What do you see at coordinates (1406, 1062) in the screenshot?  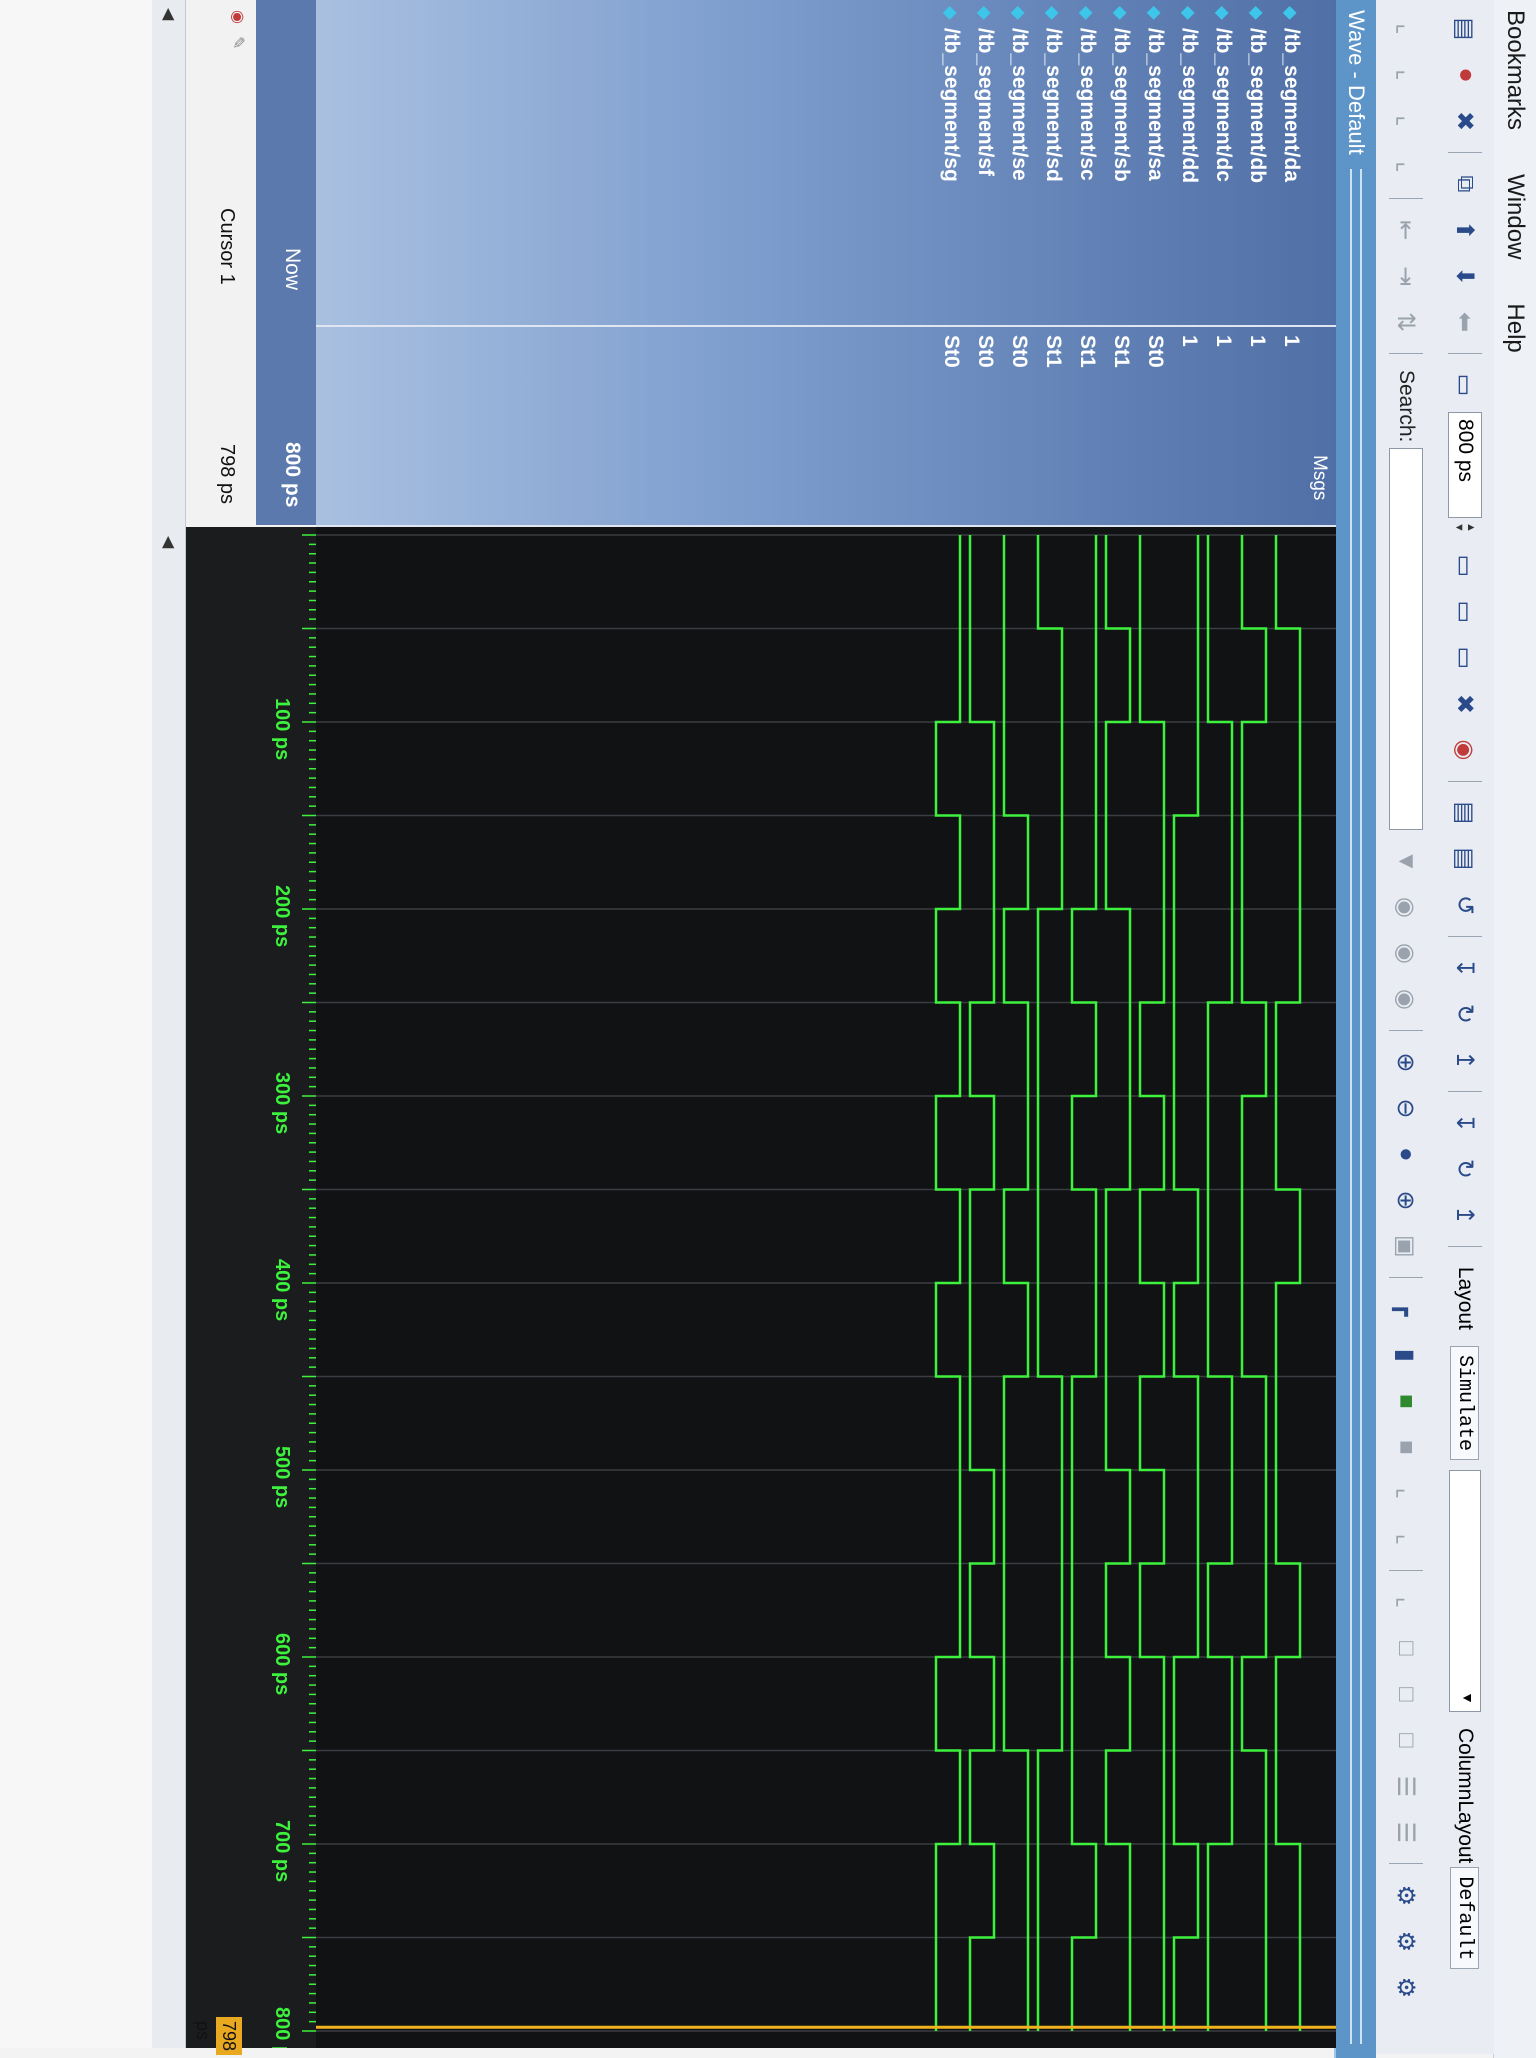 I see `zoom-in-icon: ⊕` at bounding box center [1406, 1062].